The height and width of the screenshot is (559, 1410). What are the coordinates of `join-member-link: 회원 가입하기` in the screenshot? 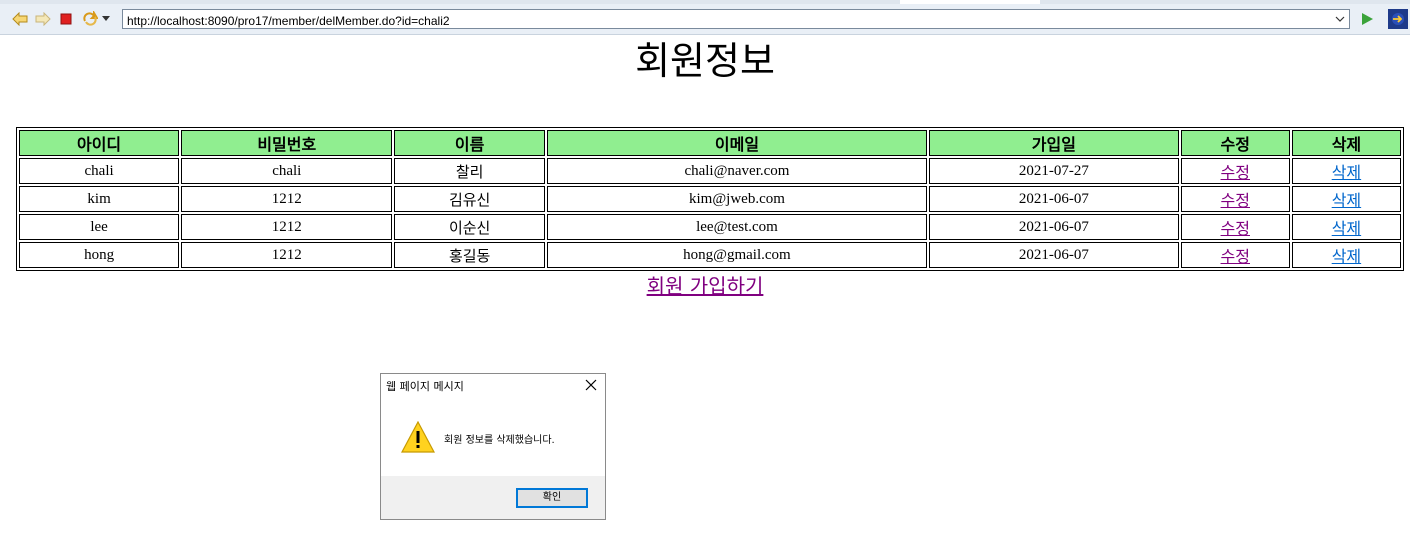 It's located at (705, 286).